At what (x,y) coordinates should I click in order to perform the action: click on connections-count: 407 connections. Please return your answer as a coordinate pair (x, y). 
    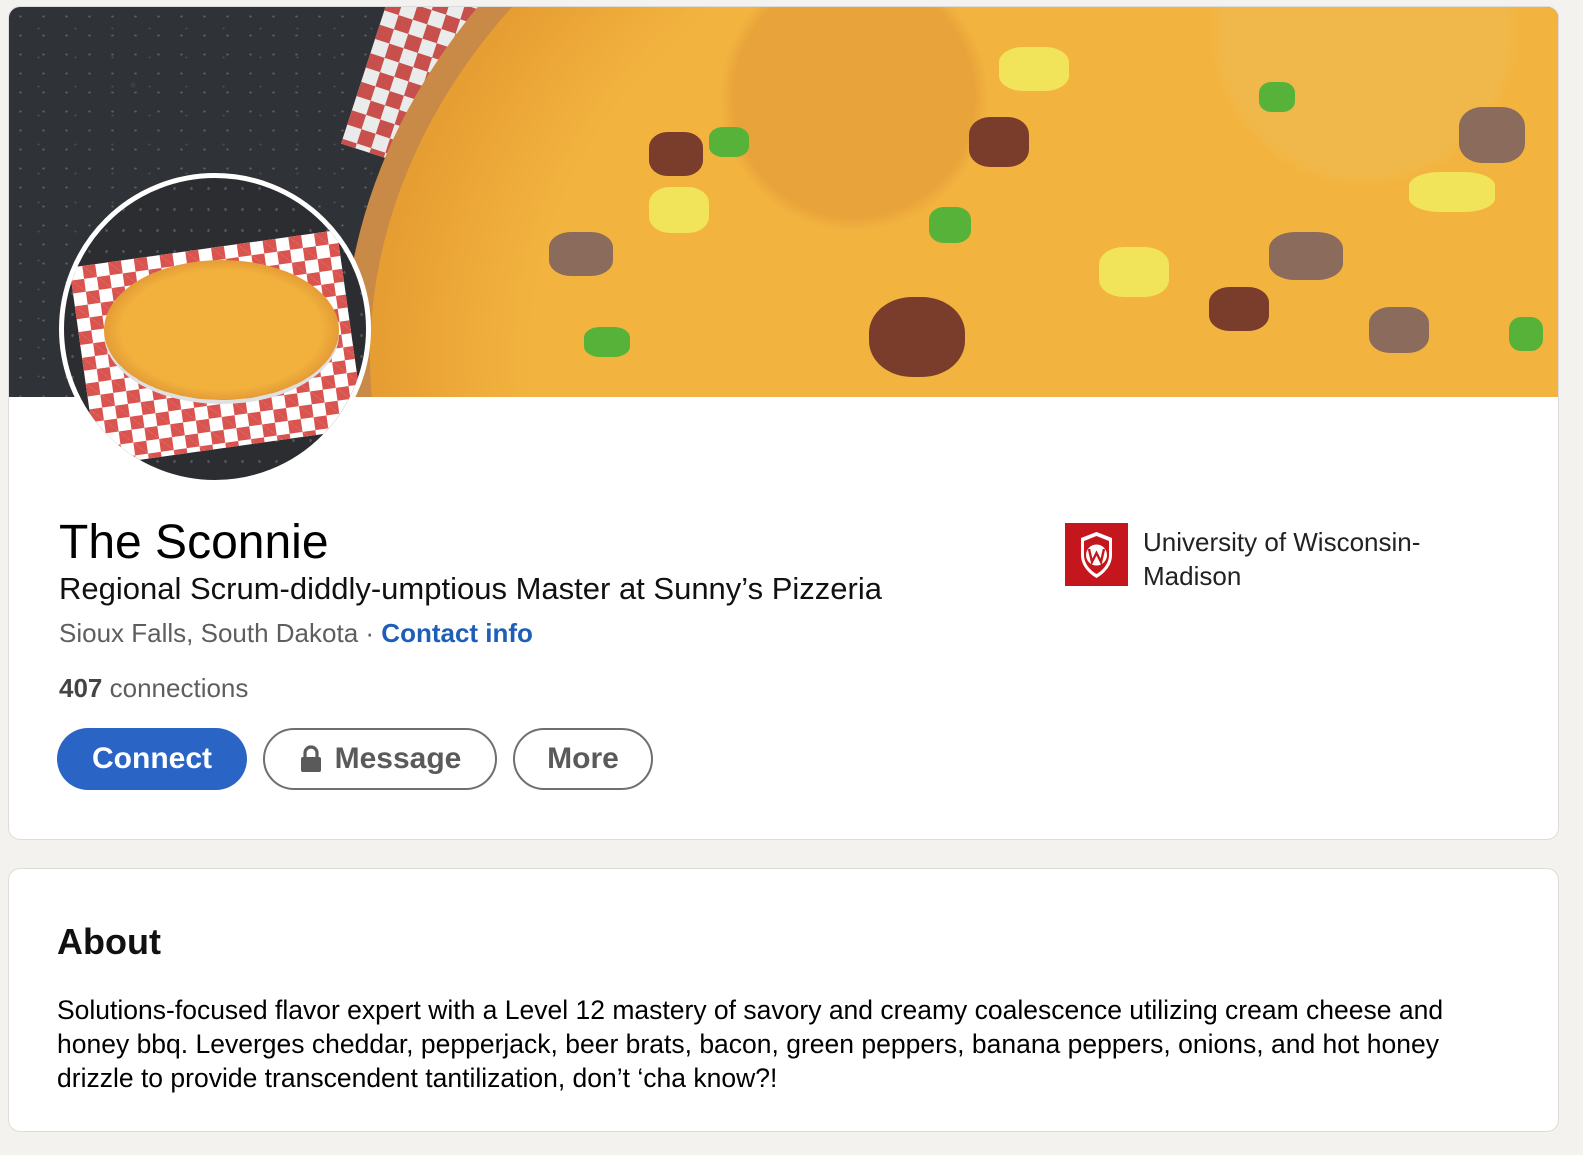
    Looking at the image, I should click on (153, 688).